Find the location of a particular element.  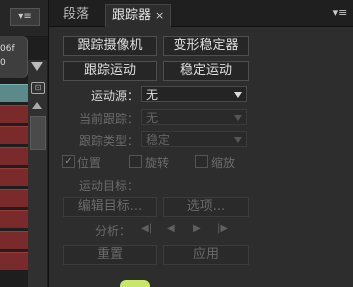

motion-source-label: 运动源： is located at coordinates (114, 96).